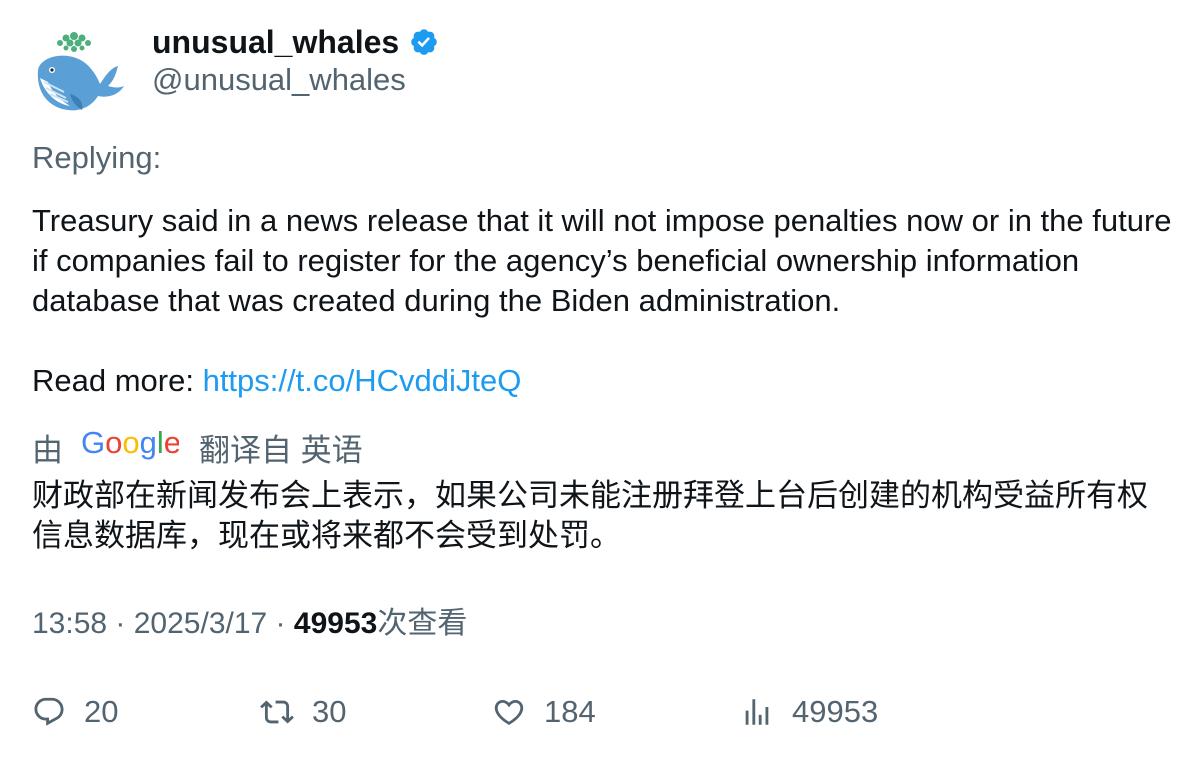 The width and height of the screenshot is (1196, 758). What do you see at coordinates (422, 623) in the screenshot?
I see `views-label: 次查看` at bounding box center [422, 623].